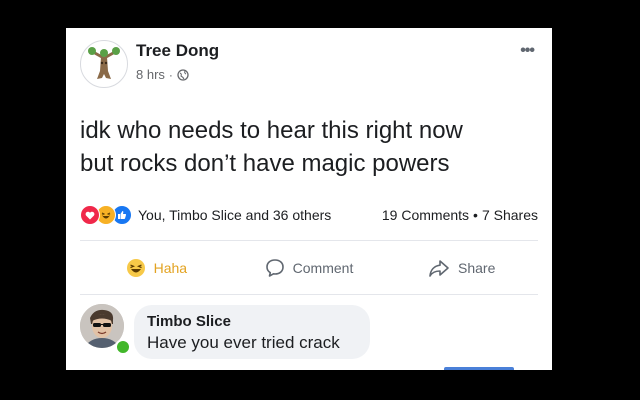  What do you see at coordinates (527, 51) in the screenshot?
I see `more-options-button: •••` at bounding box center [527, 51].